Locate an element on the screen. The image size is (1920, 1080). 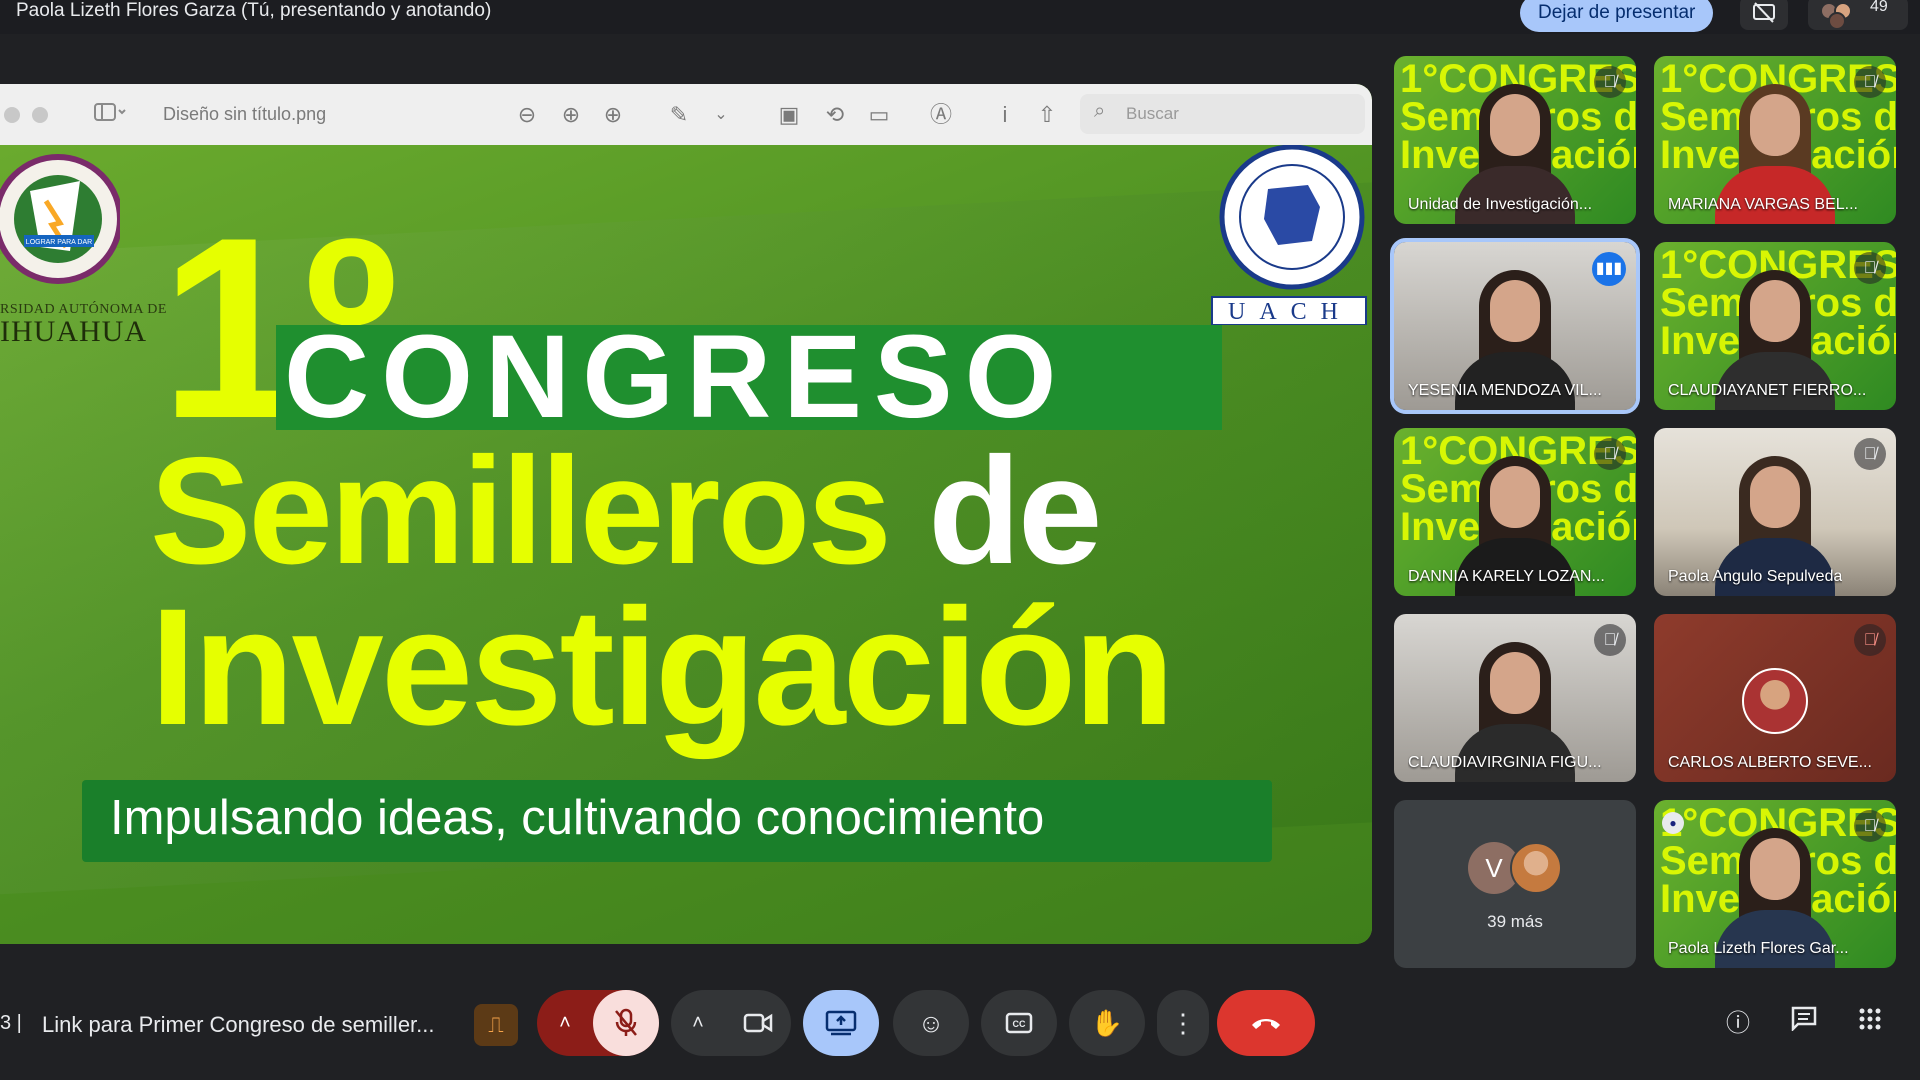
rotate-icon: ⟲ is located at coordinates (835, 115).